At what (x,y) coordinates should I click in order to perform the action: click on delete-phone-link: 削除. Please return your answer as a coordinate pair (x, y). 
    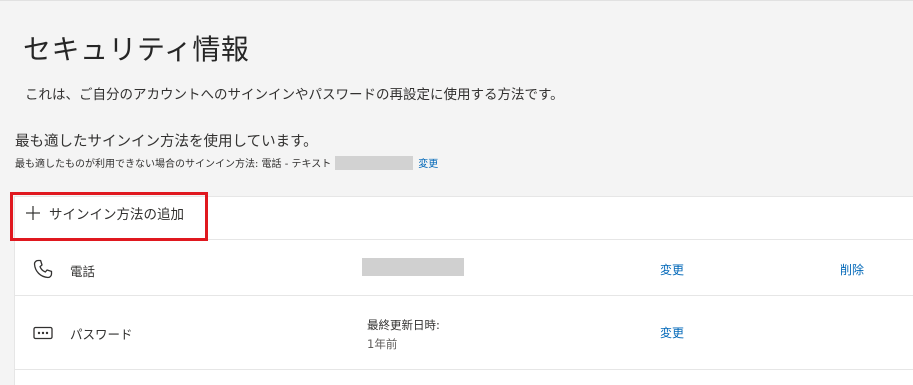
    Looking at the image, I should click on (852, 269).